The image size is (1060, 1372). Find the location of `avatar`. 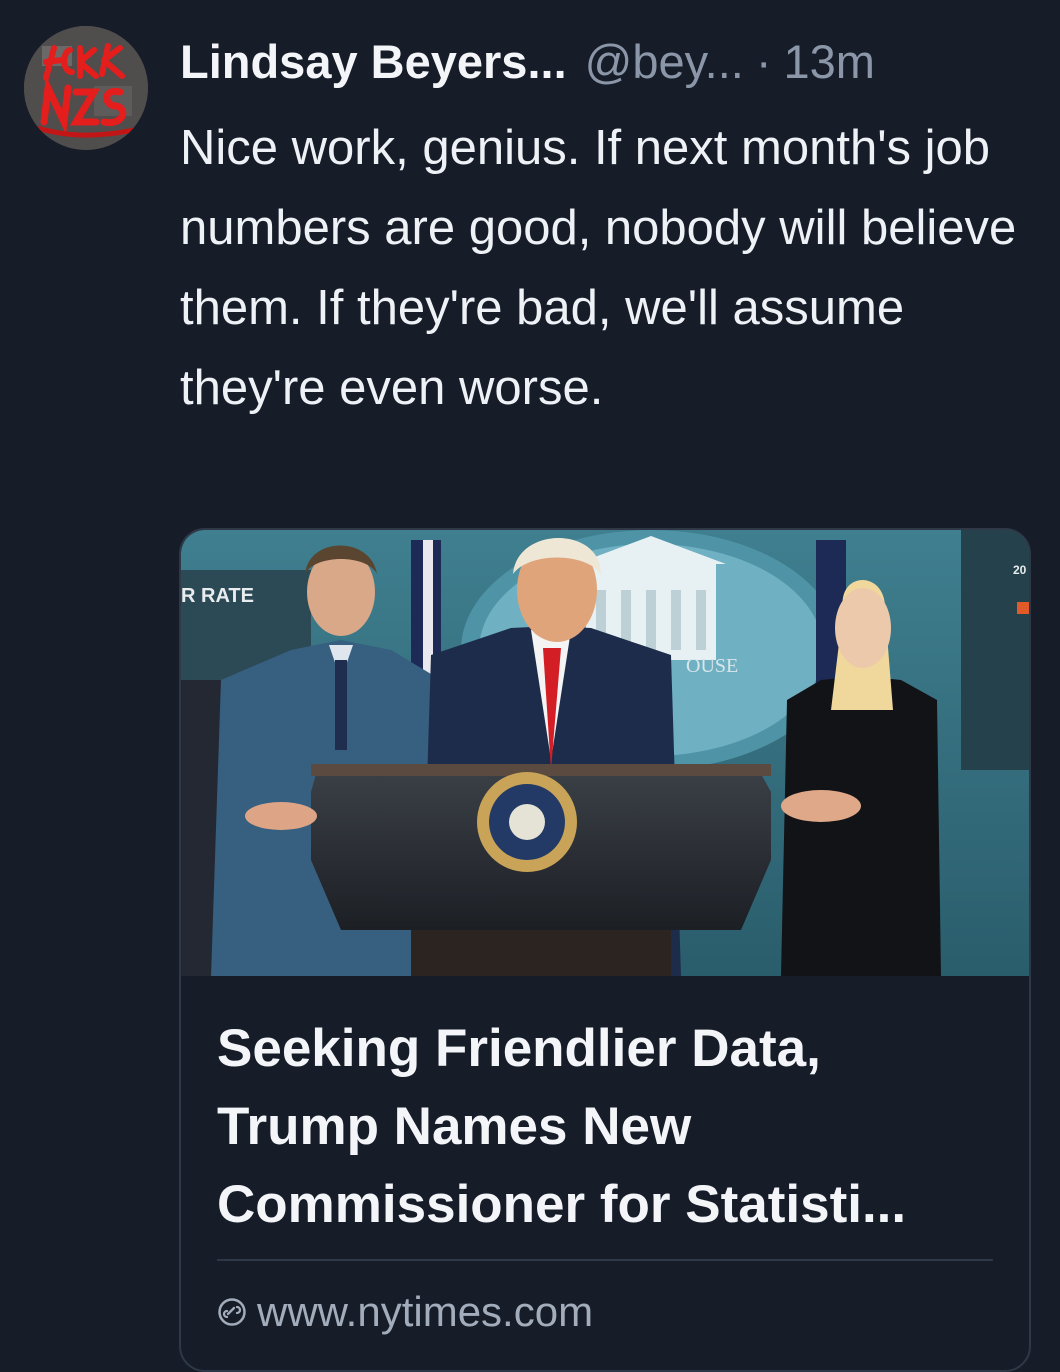

avatar is located at coordinates (86, 88).